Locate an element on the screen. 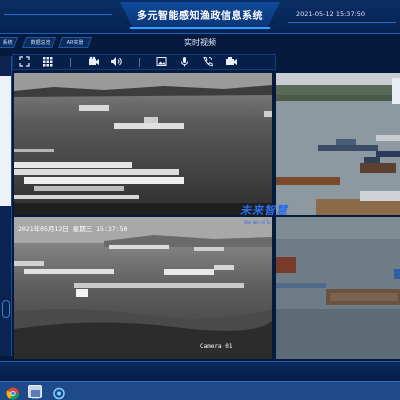 Image resolution: width=400 pixels, height=400 pixels. phone-icon is located at coordinates (207, 62).